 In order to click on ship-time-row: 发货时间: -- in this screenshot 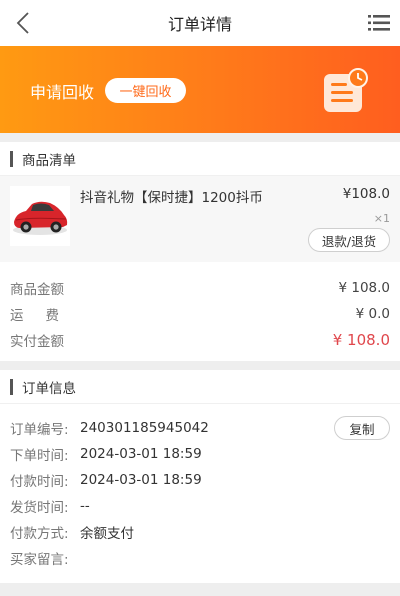, I will do `click(200, 506)`.